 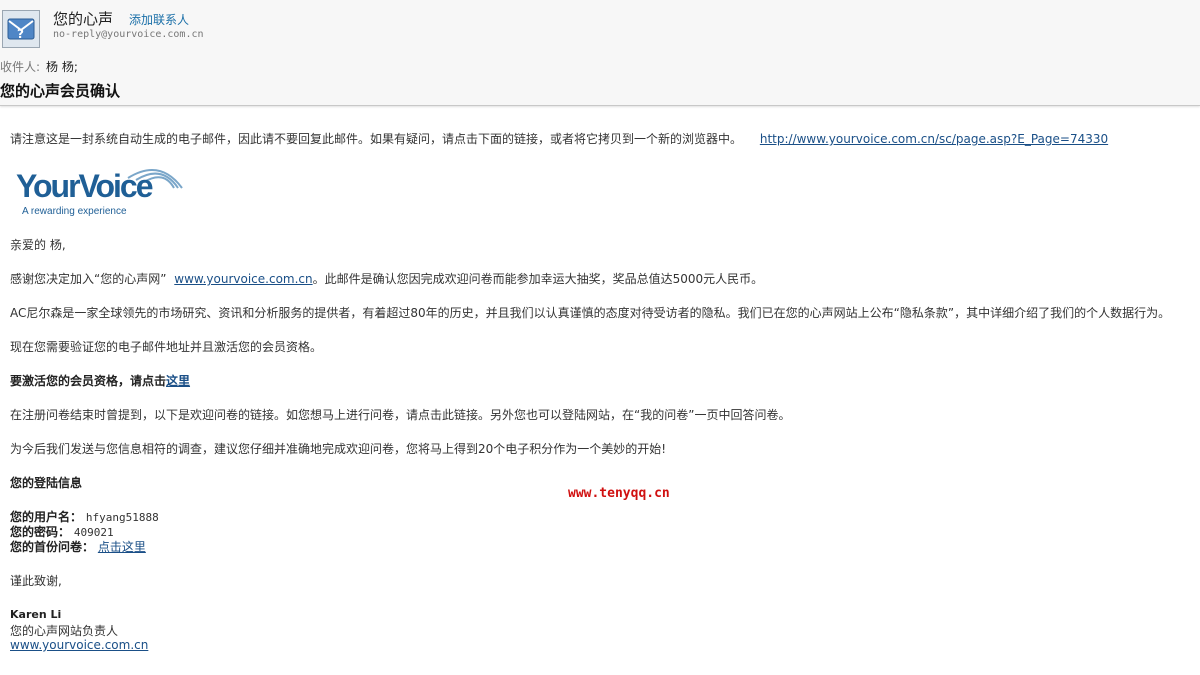 What do you see at coordinates (20, 67) in the screenshot?
I see `recipient-label: 收件人:` at bounding box center [20, 67].